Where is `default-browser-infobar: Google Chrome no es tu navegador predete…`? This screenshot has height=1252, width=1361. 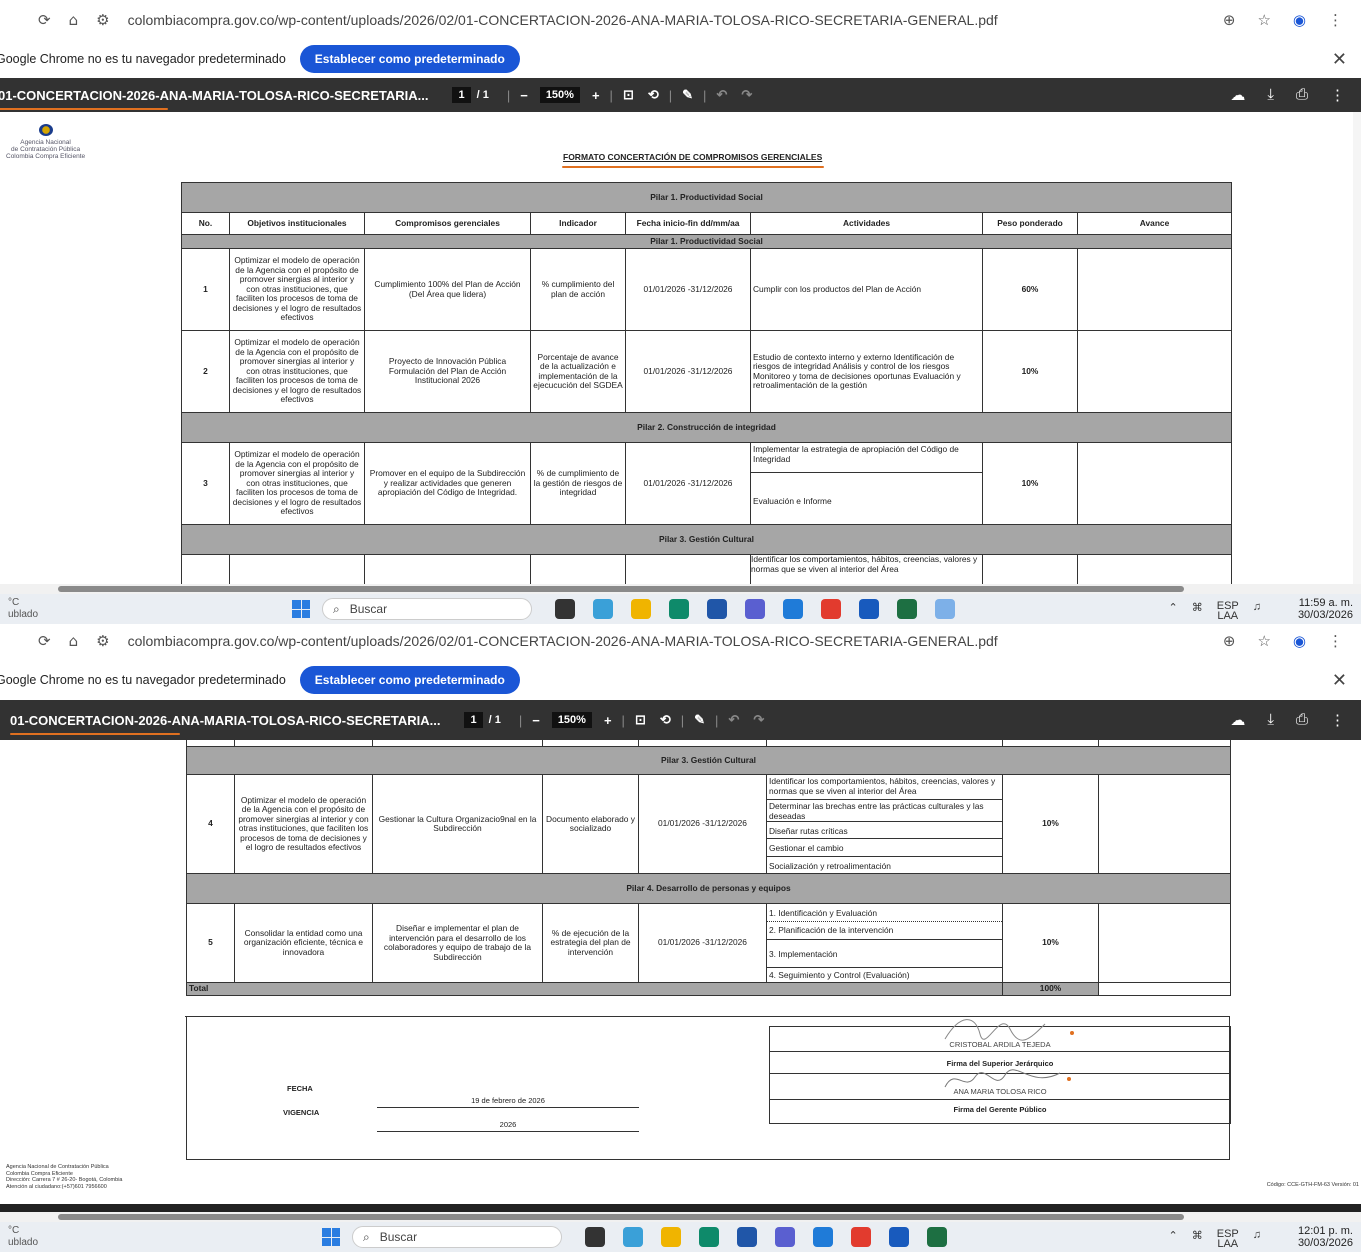
default-browser-infobar: Google Chrome no es tu navegador predete… is located at coordinates (680, 680).